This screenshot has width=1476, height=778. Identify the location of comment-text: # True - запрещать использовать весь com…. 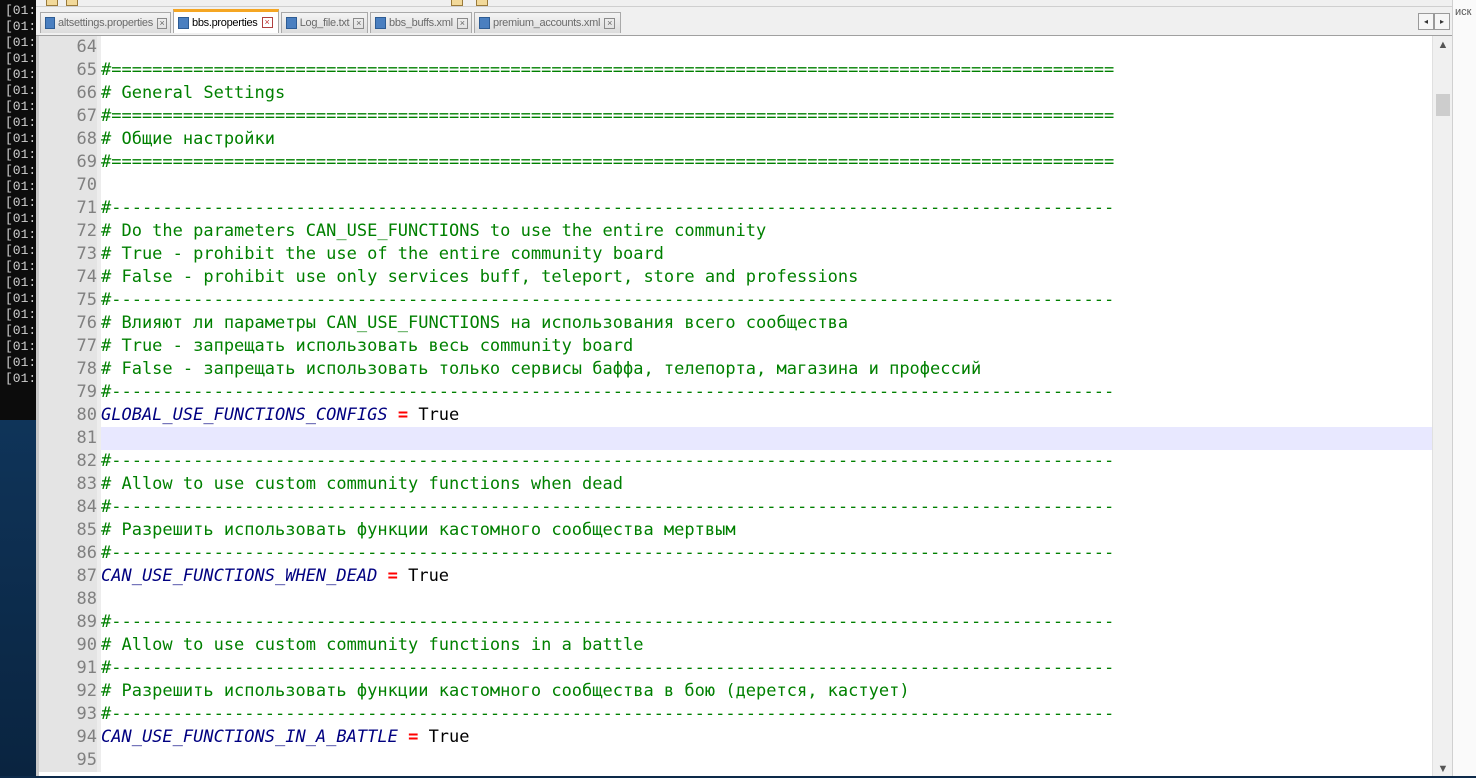
(367, 346).